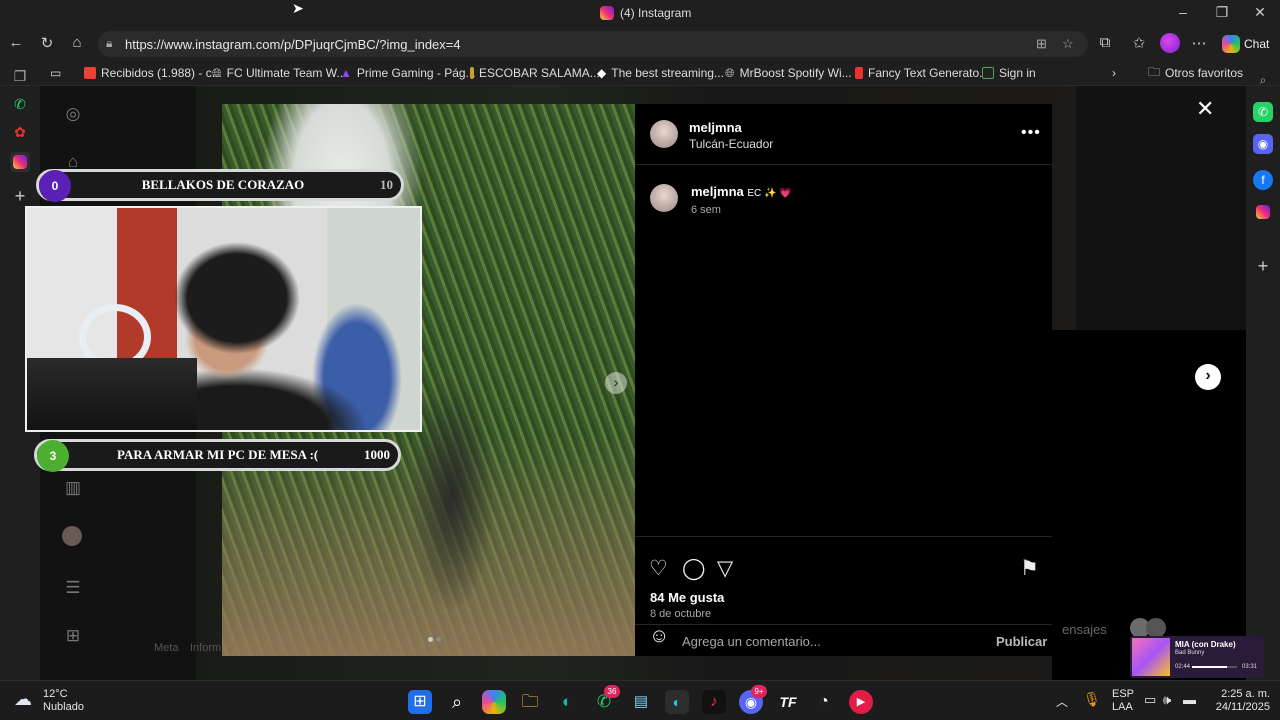 This screenshot has height=720, width=1280. I want to click on edge-browser-icon: ◐, so click(567, 702).